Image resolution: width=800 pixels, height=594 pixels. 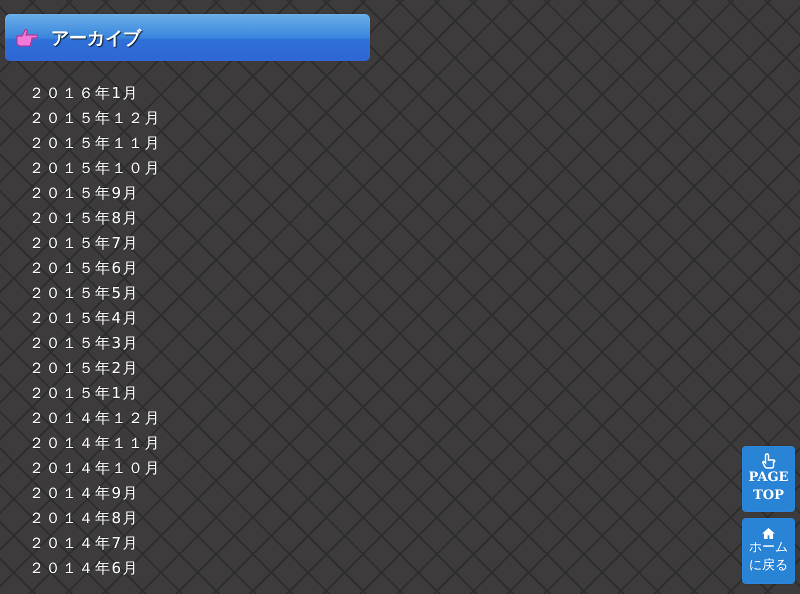 What do you see at coordinates (84, 568) in the screenshot?
I see `archive-link: ２０１４年6月` at bounding box center [84, 568].